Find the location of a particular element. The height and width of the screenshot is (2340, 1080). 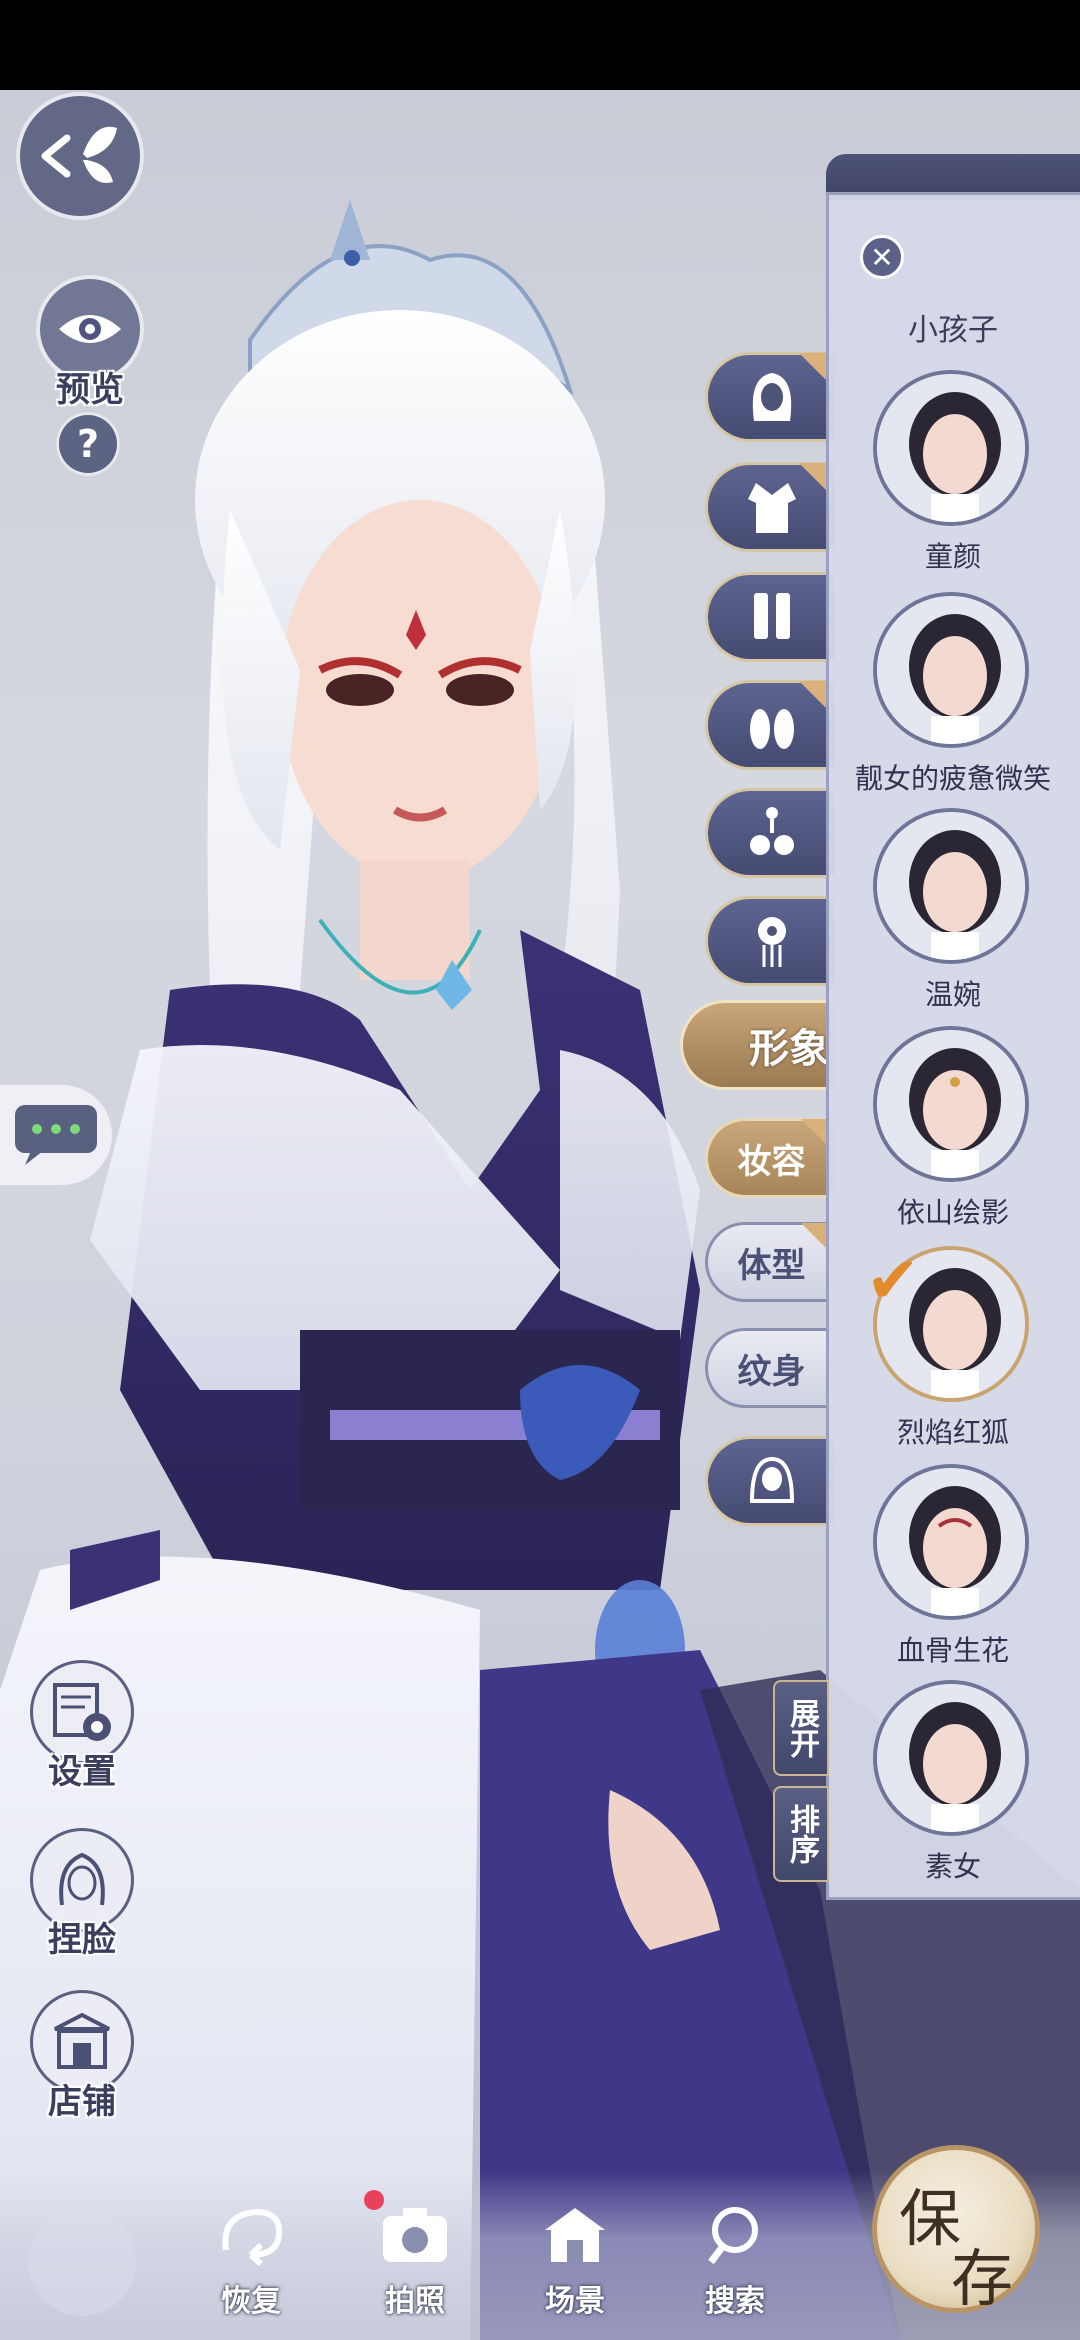

sort-button: 排序 is located at coordinates (801, 1834).